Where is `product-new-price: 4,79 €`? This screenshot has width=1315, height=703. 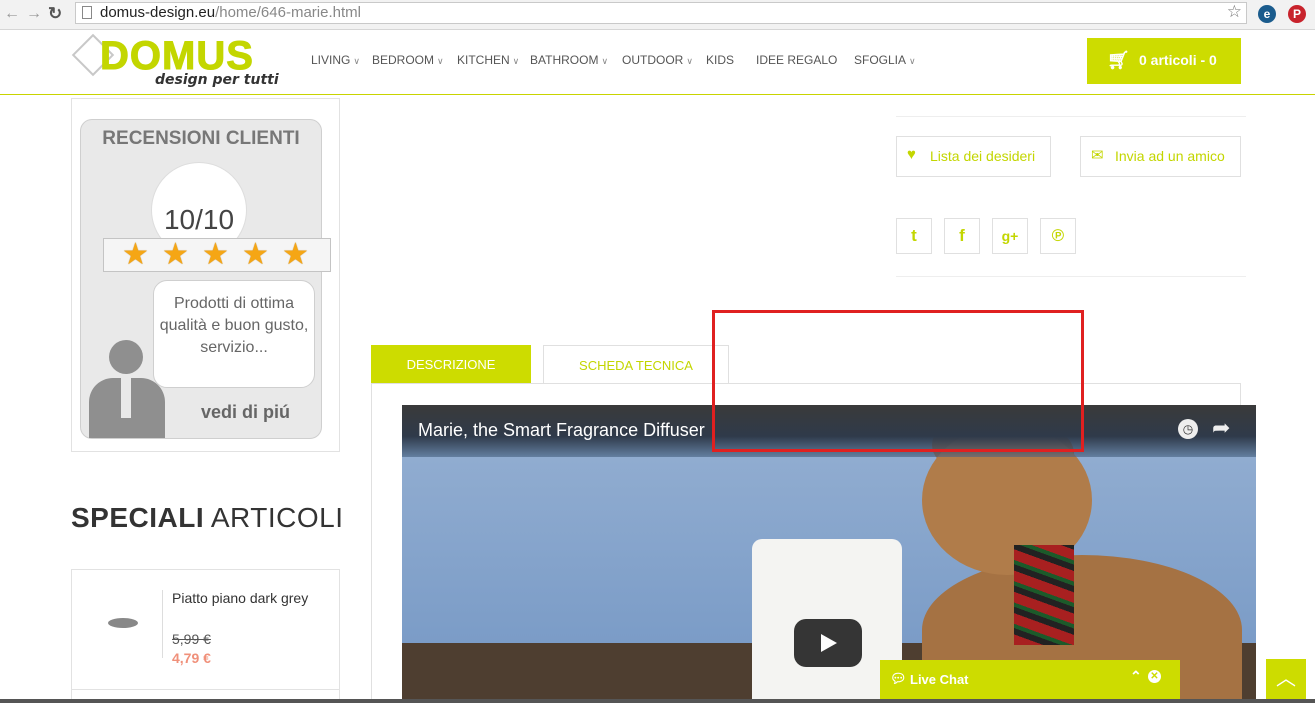 product-new-price: 4,79 € is located at coordinates (191, 658).